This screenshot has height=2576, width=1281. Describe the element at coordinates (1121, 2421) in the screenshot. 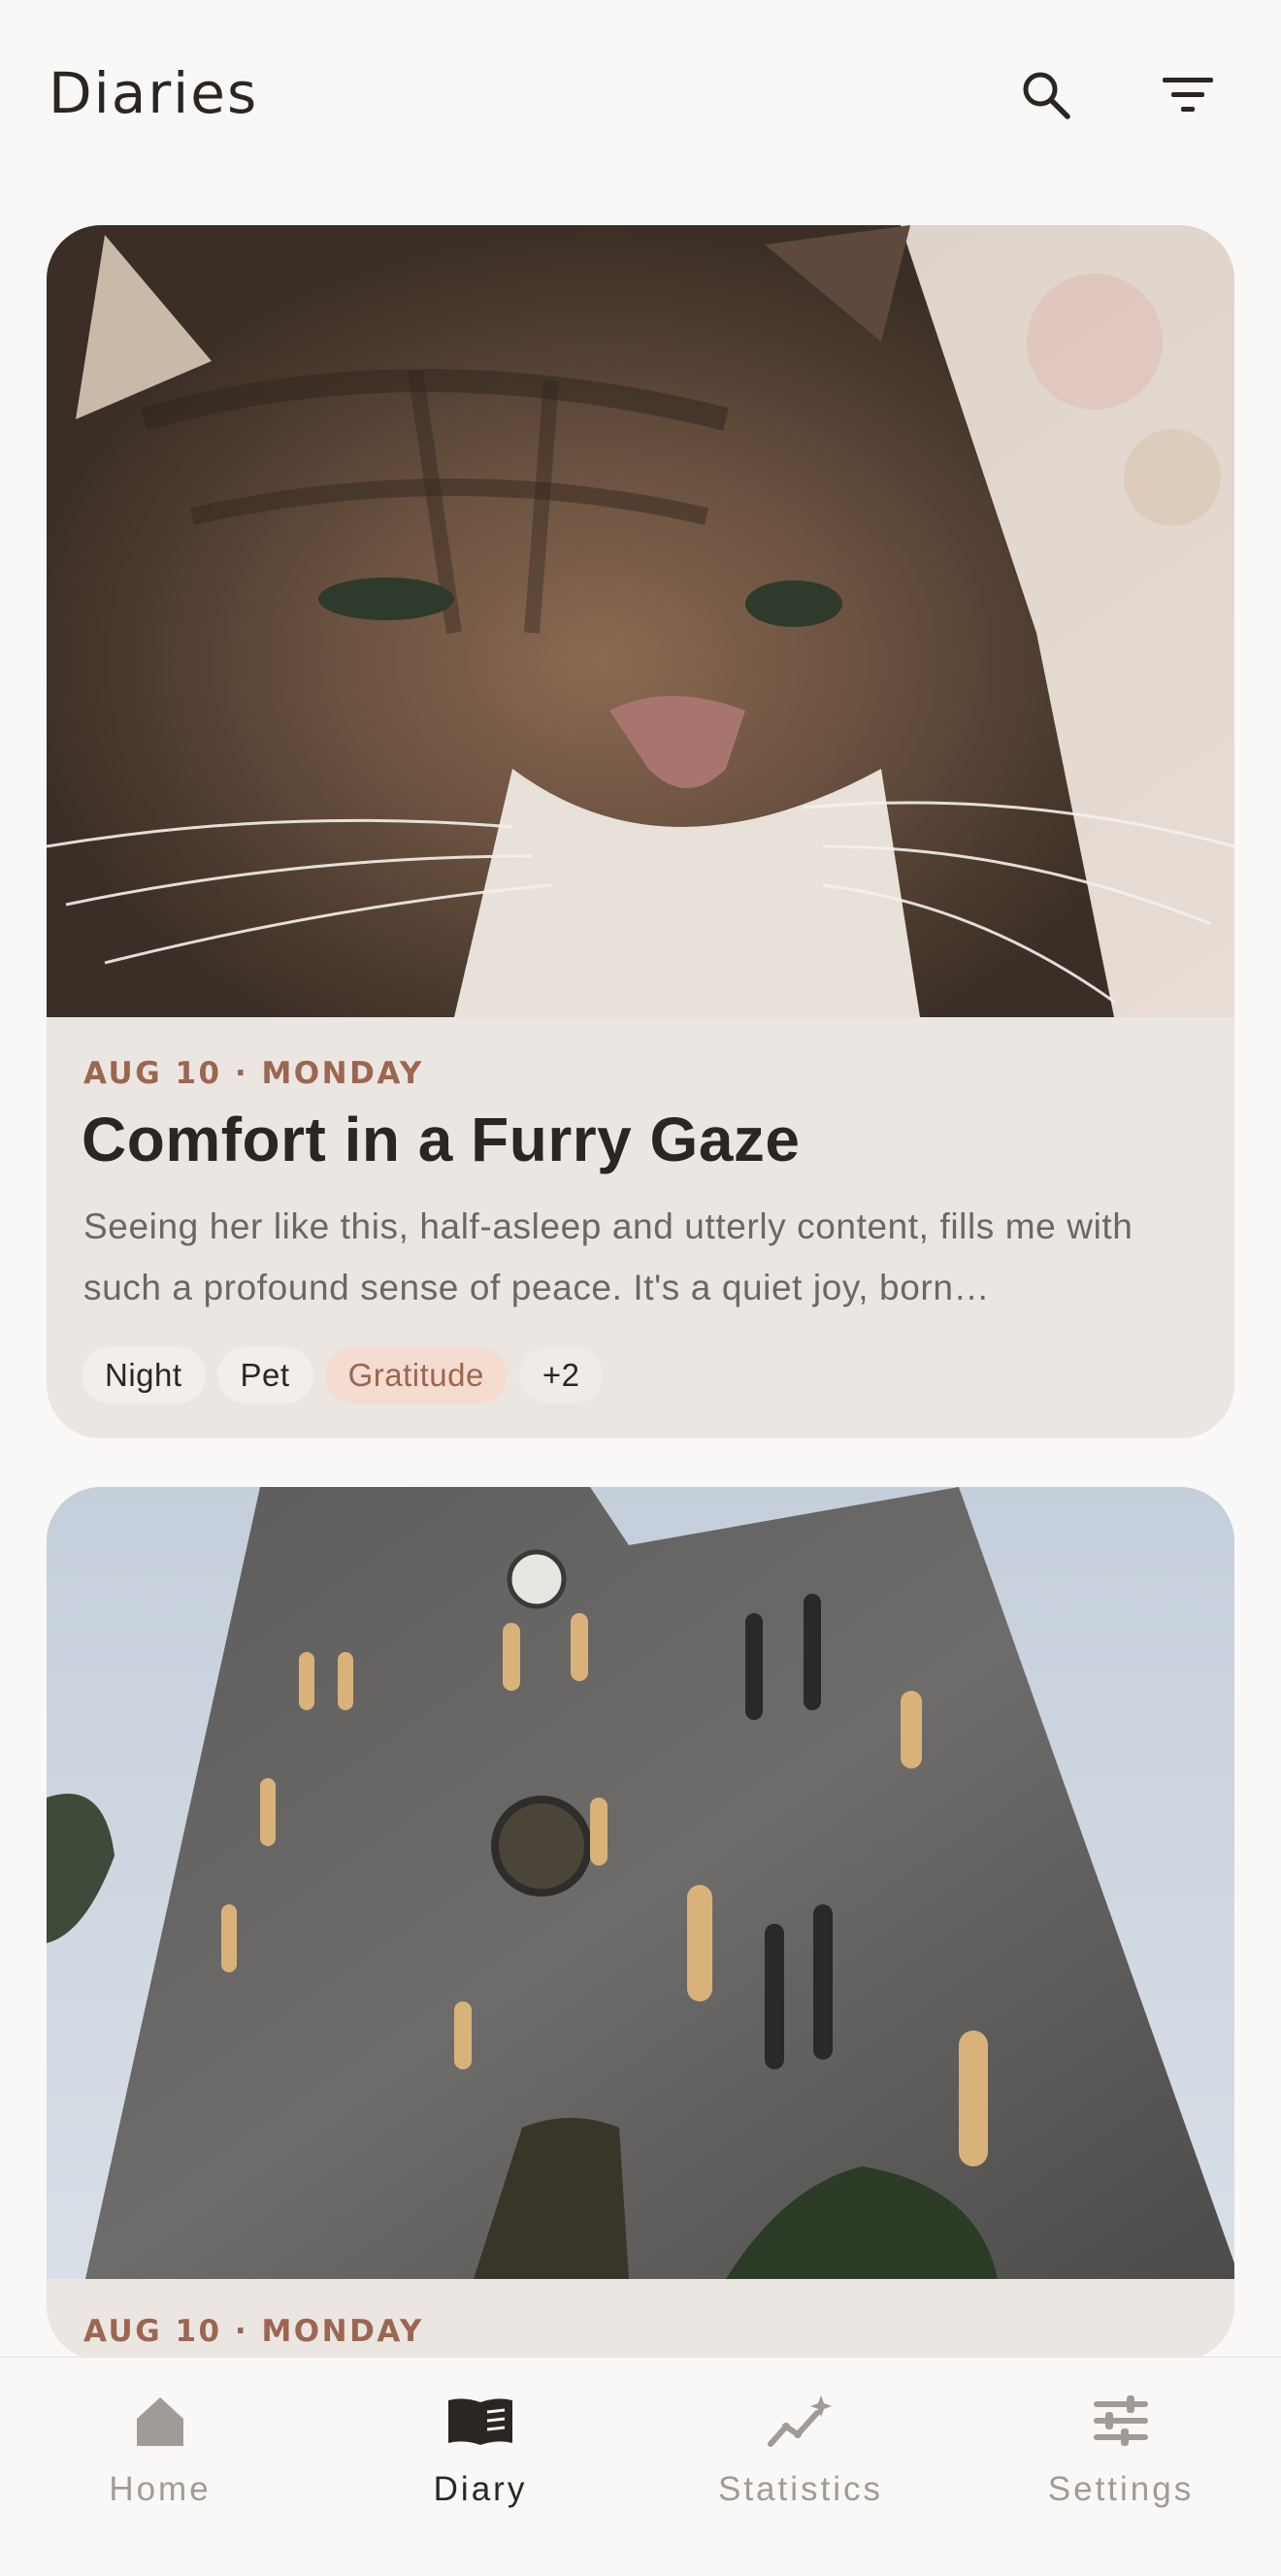

I see `sliders-icon` at that location.